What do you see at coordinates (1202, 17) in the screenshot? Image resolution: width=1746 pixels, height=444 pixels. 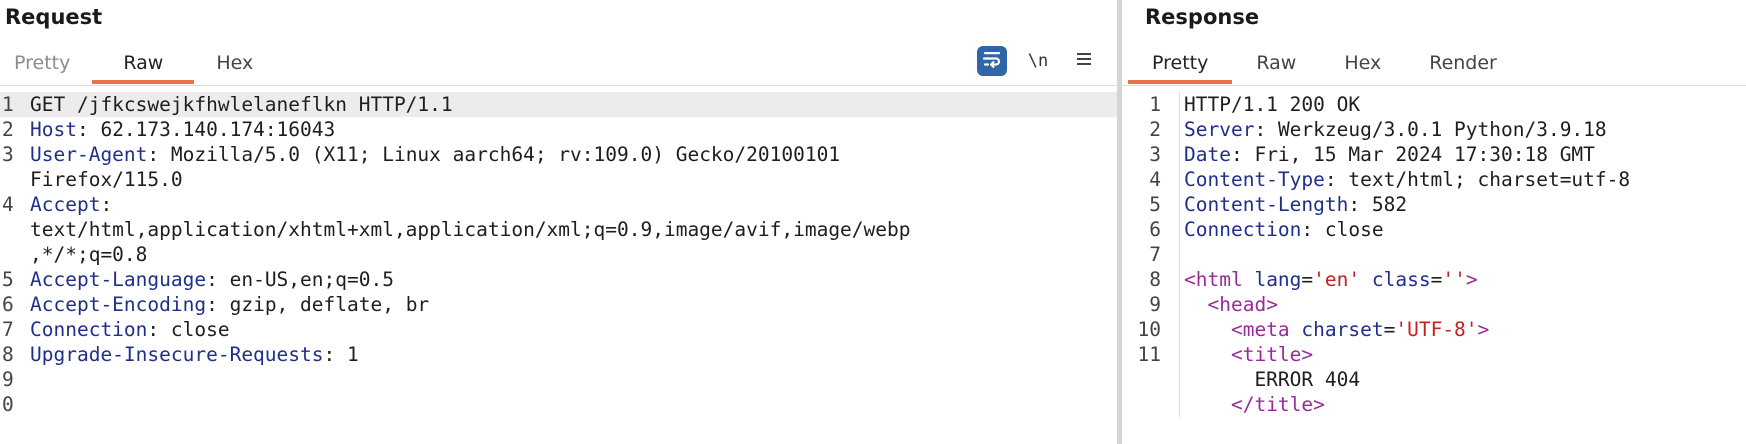 I see `response-title: Response` at bounding box center [1202, 17].